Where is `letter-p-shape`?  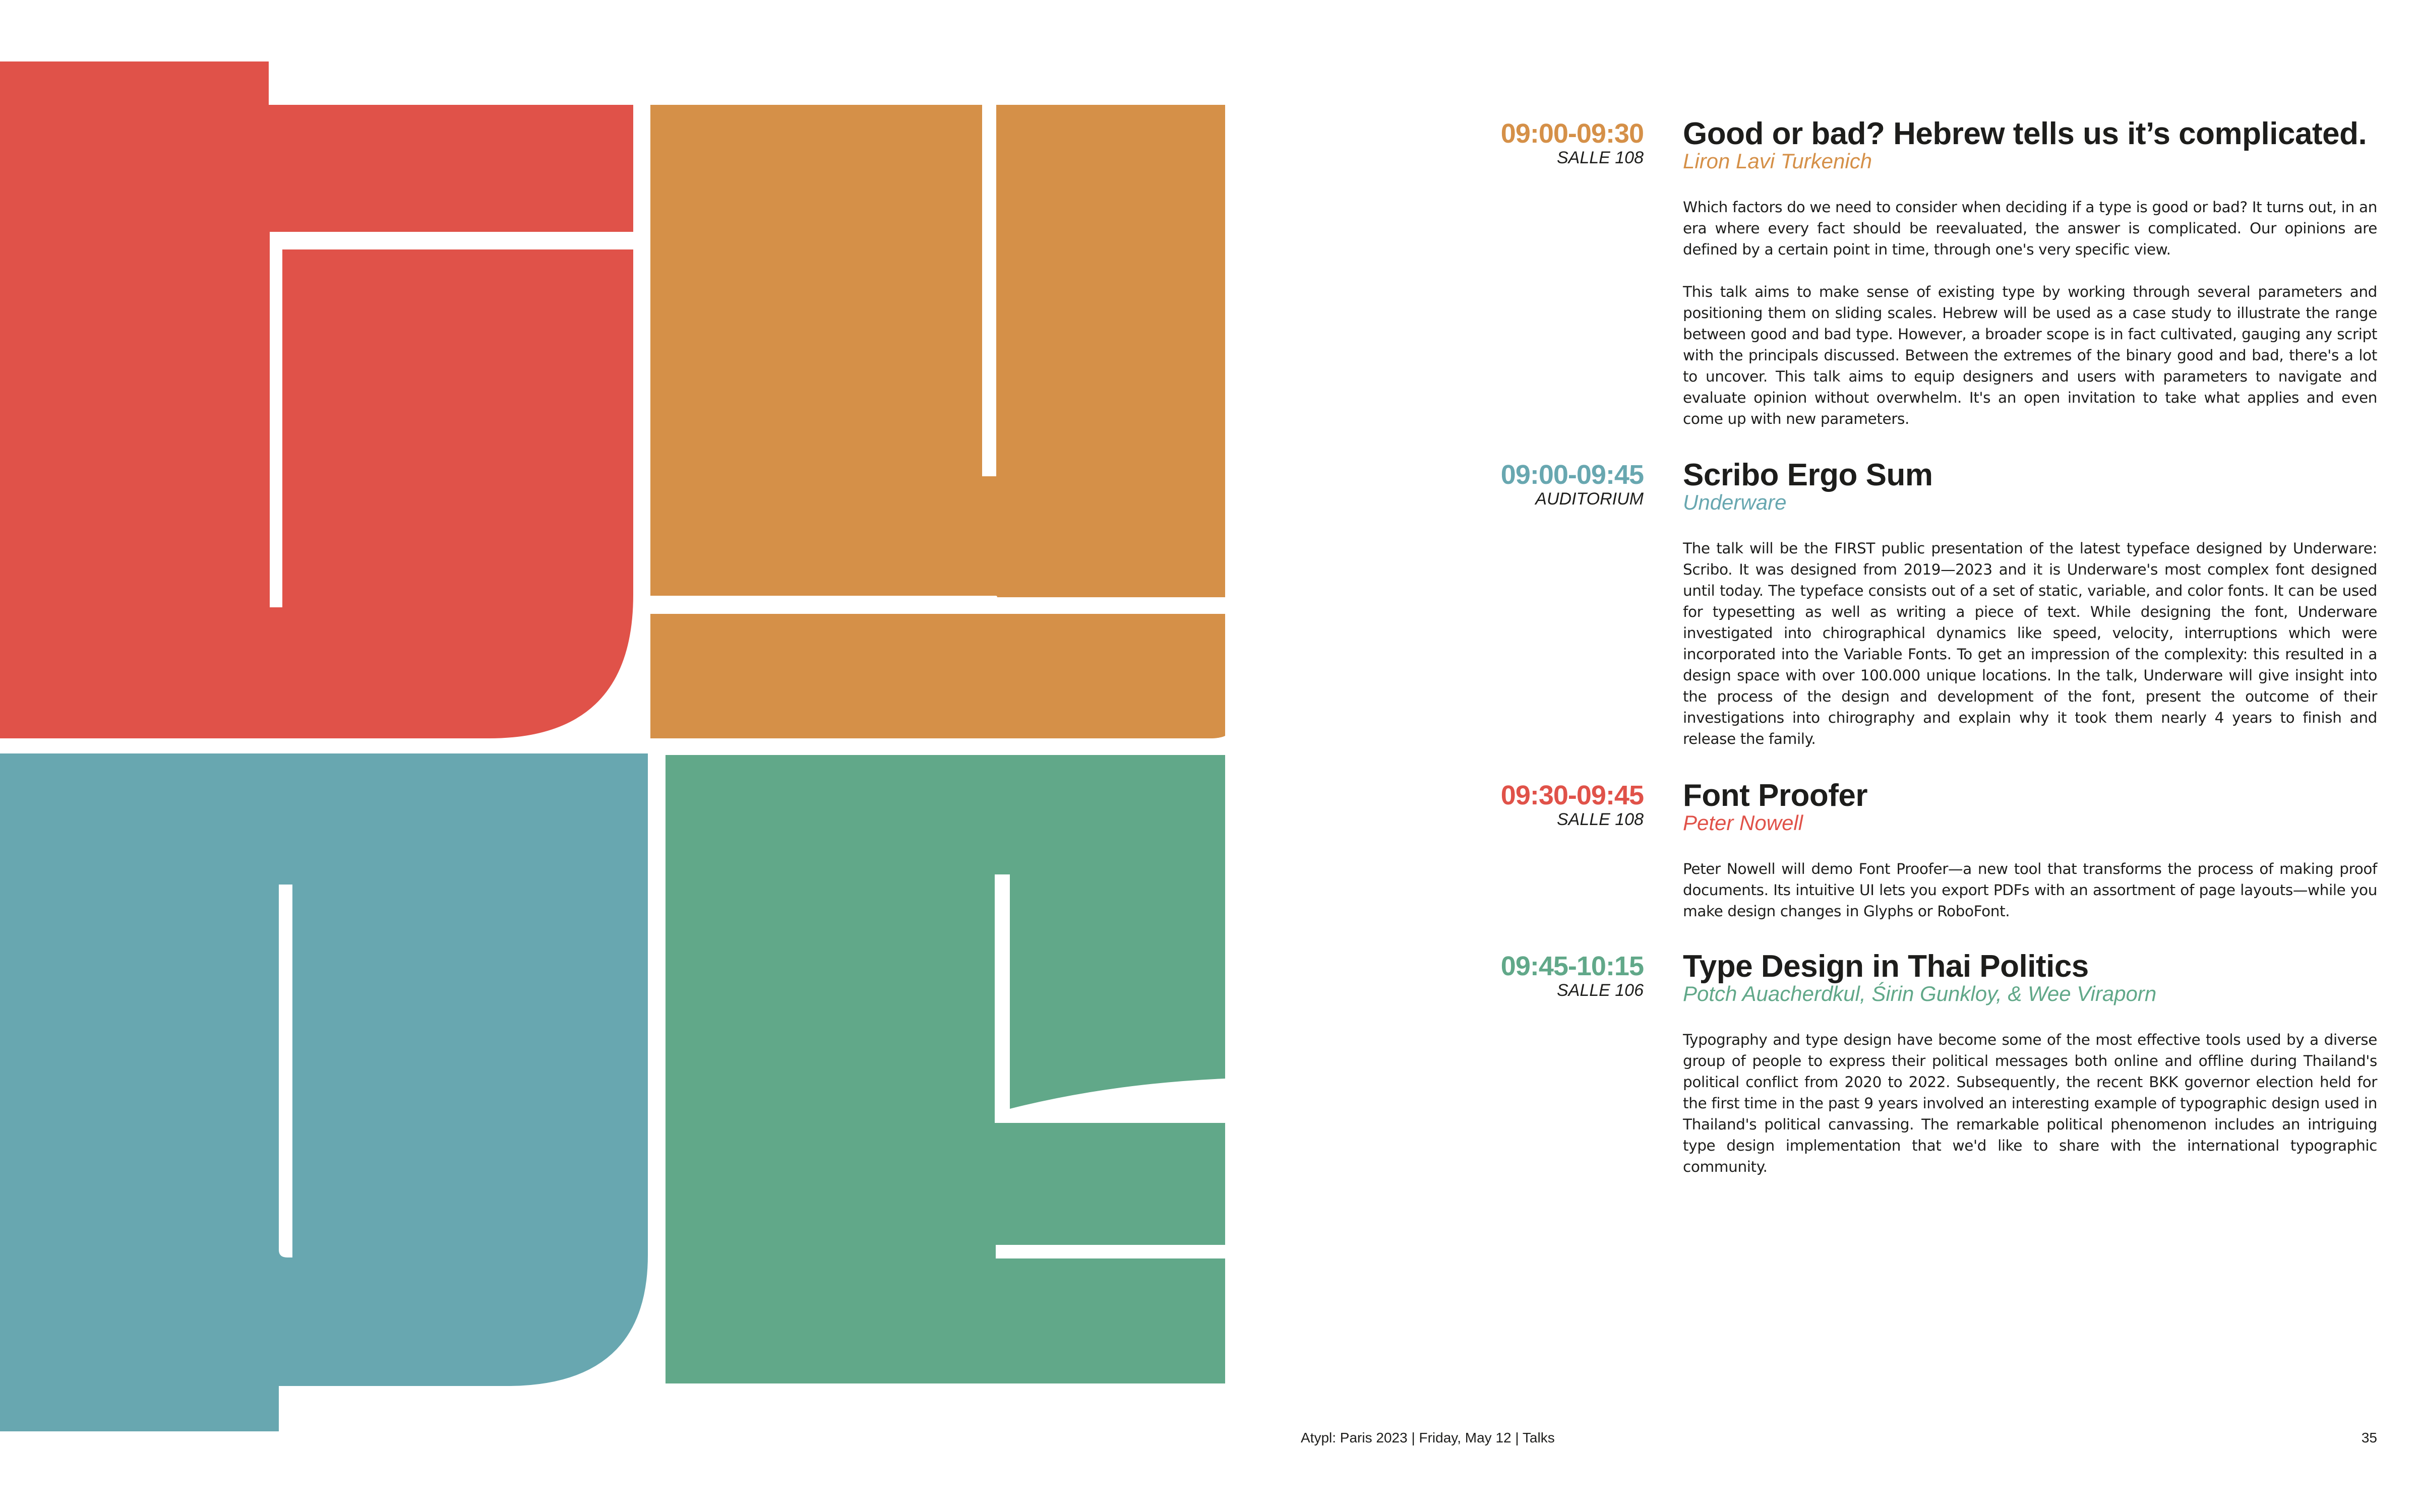
letter-p-shape is located at coordinates (324, 1092).